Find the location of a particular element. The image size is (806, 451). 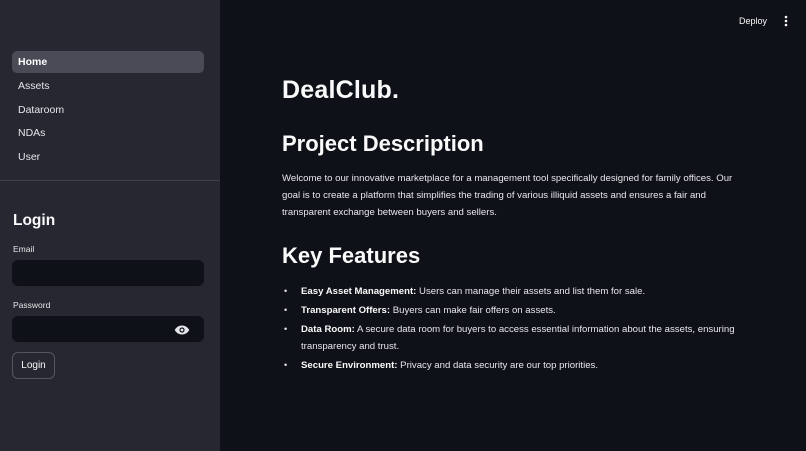

page-title: DealClub. is located at coordinates (341, 90).